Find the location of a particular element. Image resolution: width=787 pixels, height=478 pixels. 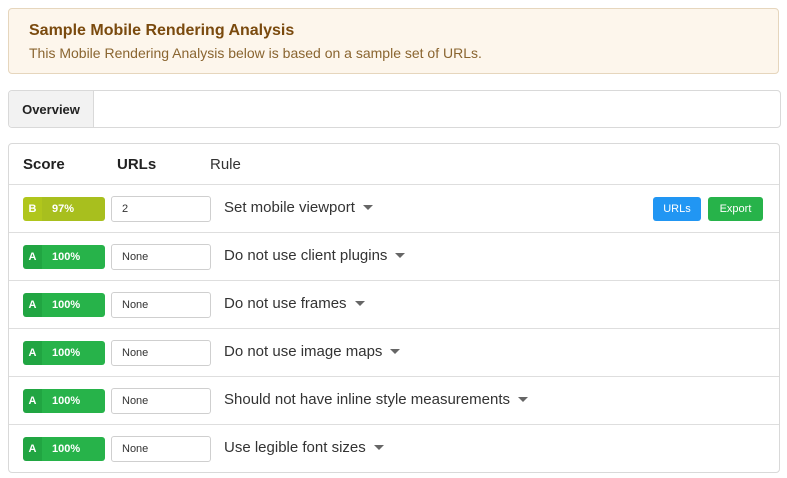

table-row: A 100% Do not use frames is located at coordinates (394, 305).